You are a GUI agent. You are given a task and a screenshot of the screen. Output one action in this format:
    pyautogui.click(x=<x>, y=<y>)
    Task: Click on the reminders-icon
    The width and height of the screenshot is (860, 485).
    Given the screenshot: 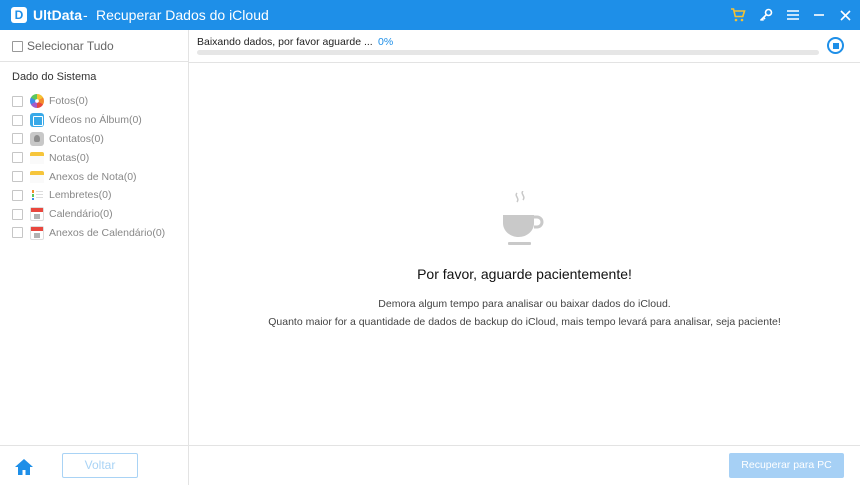 What is the action you would take?
    pyautogui.click(x=37, y=195)
    